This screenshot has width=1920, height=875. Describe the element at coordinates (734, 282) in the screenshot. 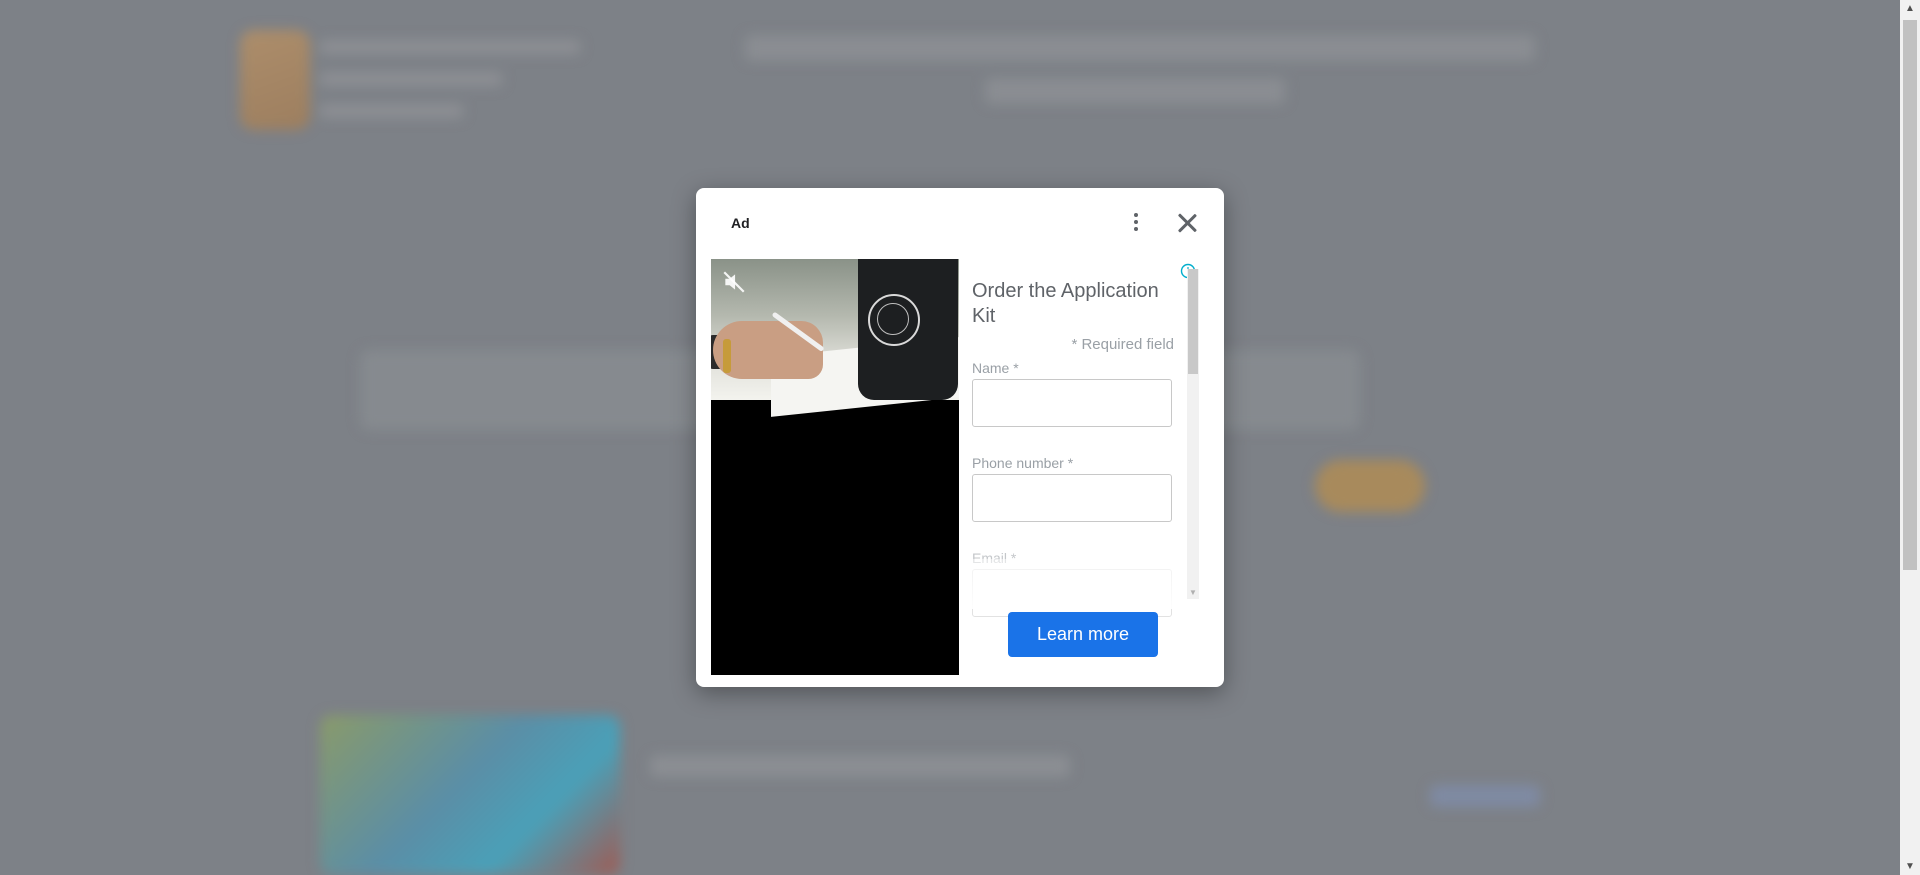

I see `volume-off-icon` at that location.